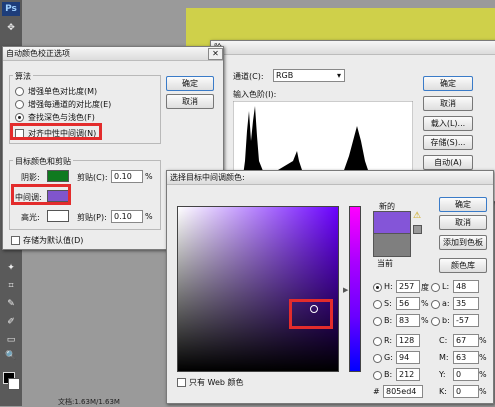  What do you see at coordinates (330, 178) in the screenshot?
I see `color-picker-titlebar: 选择目标中间调颜色:` at bounding box center [330, 178].